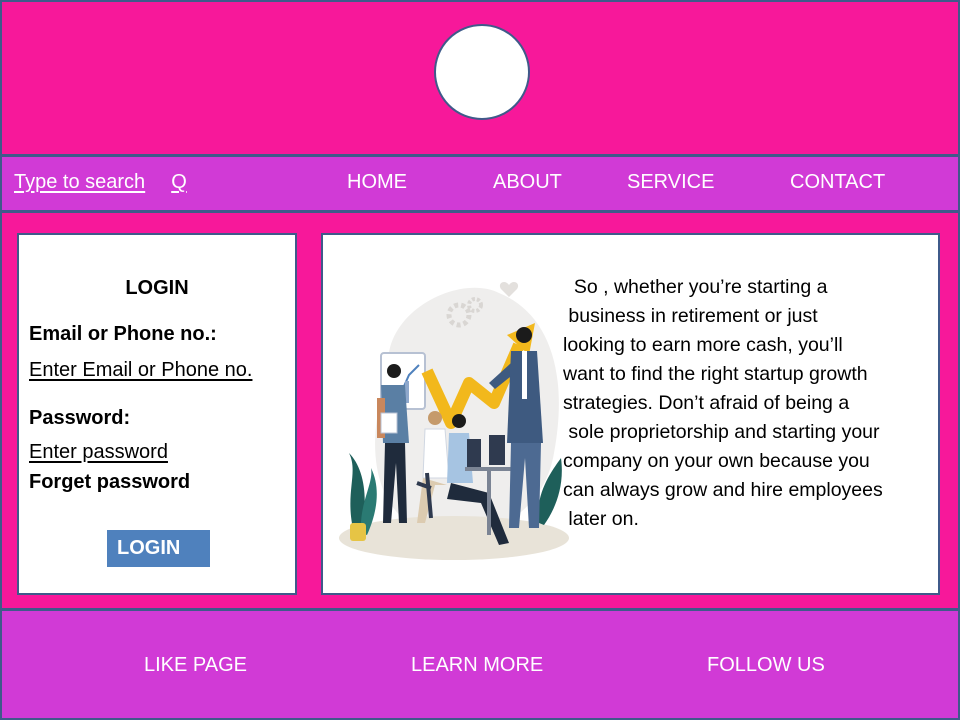 The width and height of the screenshot is (960, 720). What do you see at coordinates (179, 182) in the screenshot?
I see `search-icon: Q` at bounding box center [179, 182].